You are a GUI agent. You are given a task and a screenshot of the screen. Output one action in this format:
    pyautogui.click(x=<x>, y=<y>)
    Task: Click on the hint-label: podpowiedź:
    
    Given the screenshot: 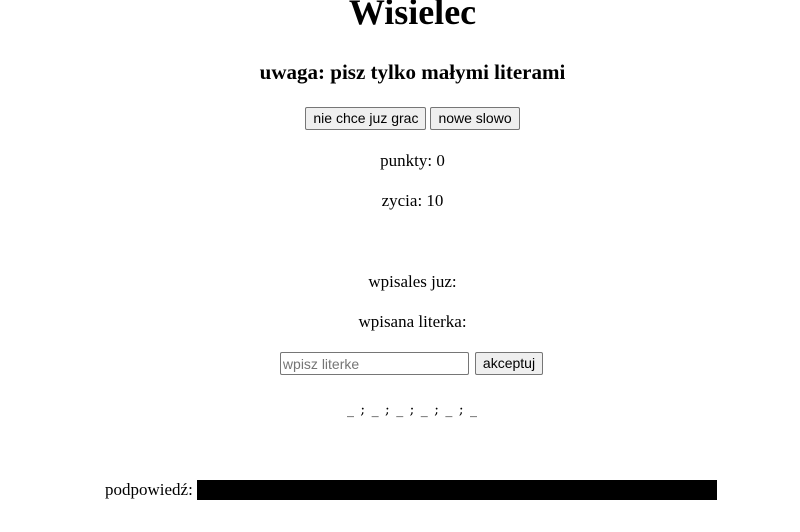 What is the action you would take?
    pyautogui.click(x=149, y=490)
    